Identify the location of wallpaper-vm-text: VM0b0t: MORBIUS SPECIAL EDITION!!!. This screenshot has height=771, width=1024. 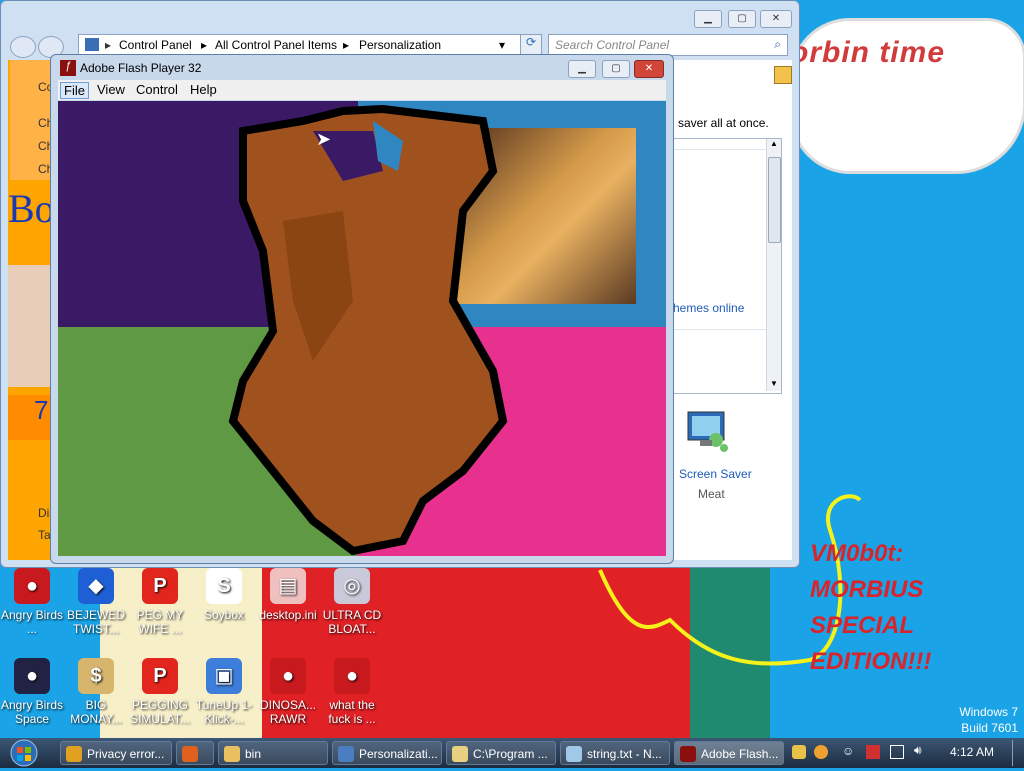
(870, 608).